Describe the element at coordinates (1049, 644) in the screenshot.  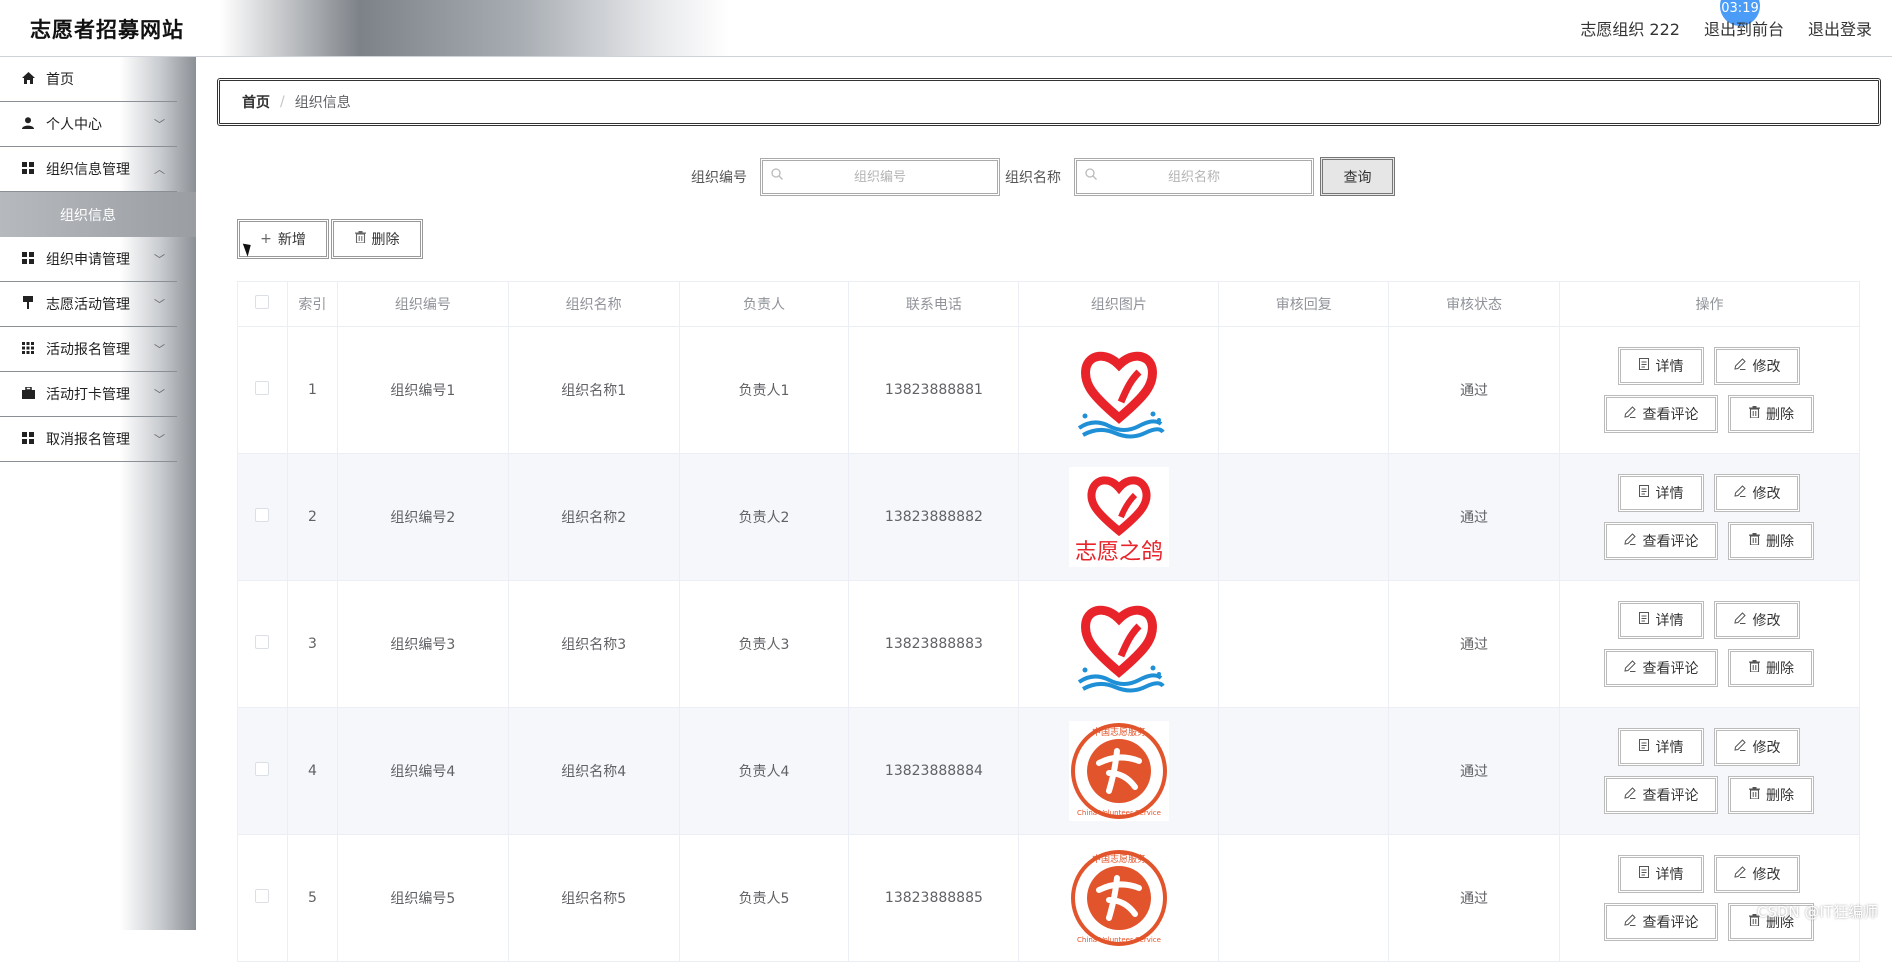
I see `table-row: 3 组织编号3 组织名称3 负责人3 13823888883 通过 详情` at that location.